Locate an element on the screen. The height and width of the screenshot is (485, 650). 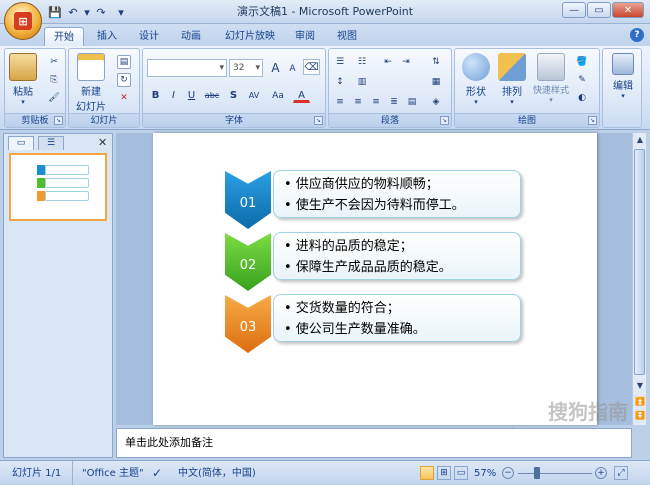
maximize-button: ▭ is located at coordinates (599, 10).